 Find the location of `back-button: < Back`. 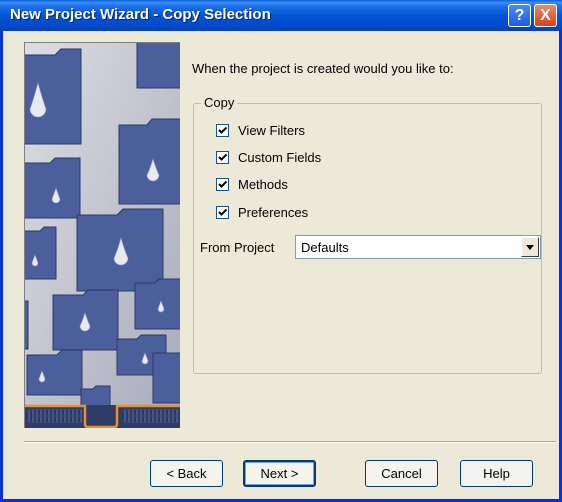

back-button: < Back is located at coordinates (186, 473).